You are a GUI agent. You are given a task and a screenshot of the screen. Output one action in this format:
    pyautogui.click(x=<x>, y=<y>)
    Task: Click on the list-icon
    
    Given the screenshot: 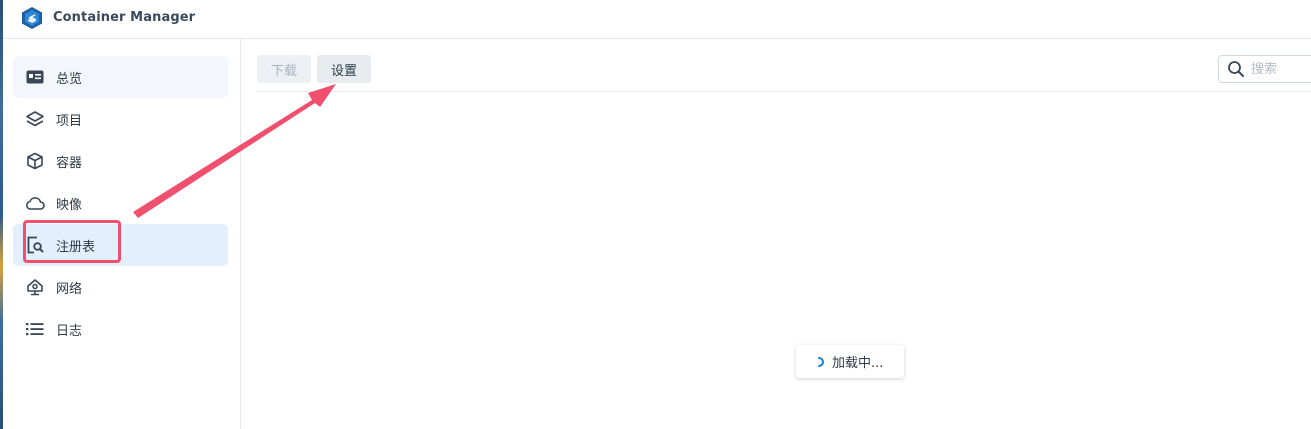 What is the action you would take?
    pyautogui.click(x=35, y=329)
    